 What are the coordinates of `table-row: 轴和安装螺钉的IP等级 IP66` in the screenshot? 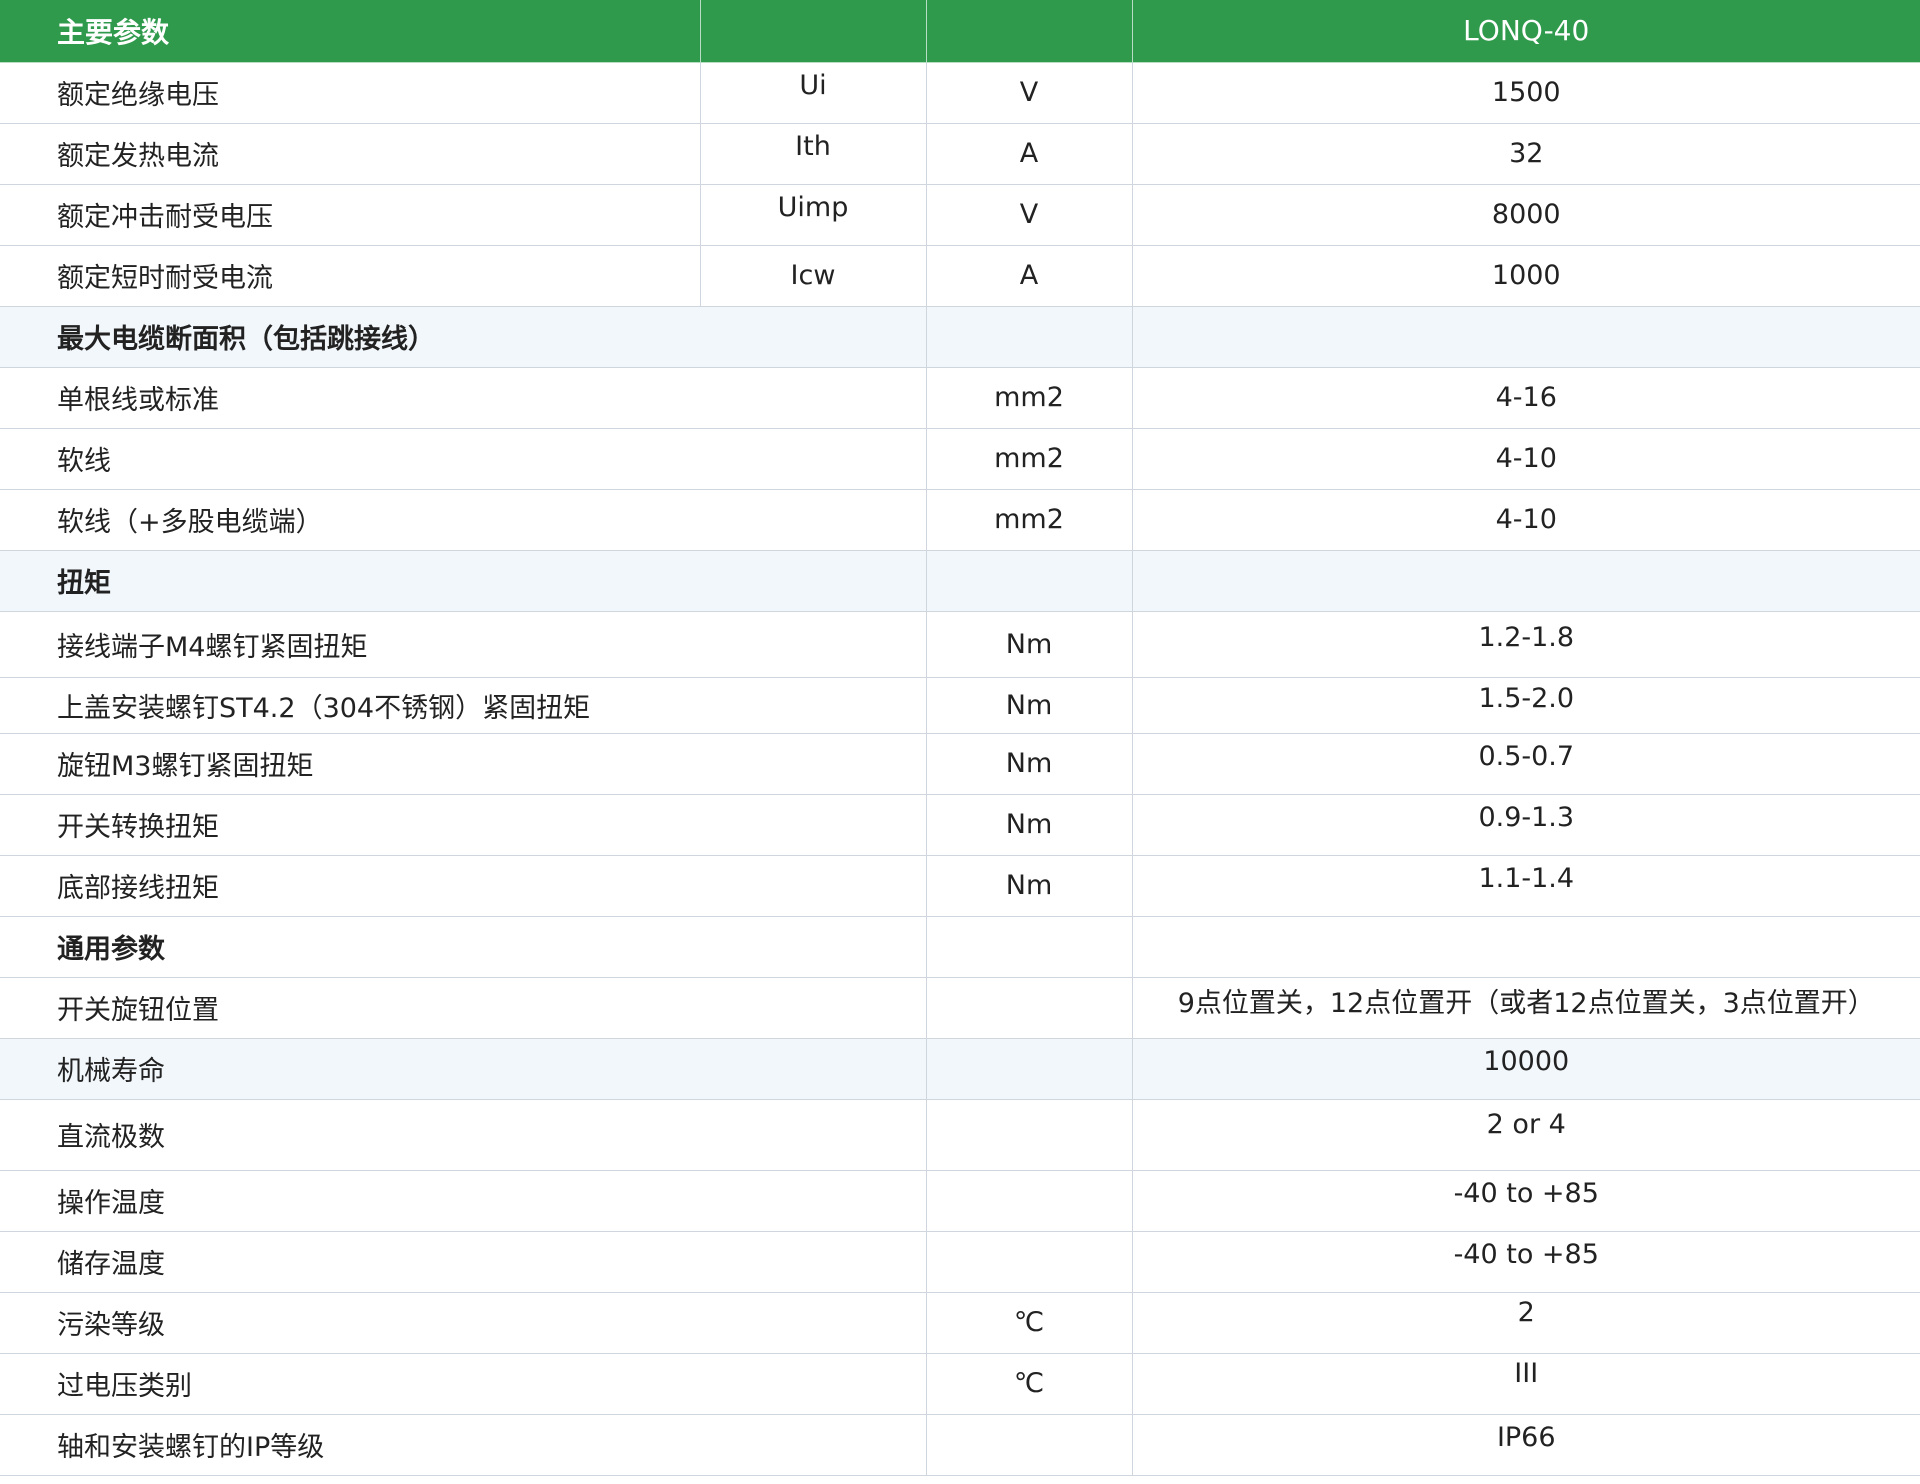 It's located at (960, 1445).